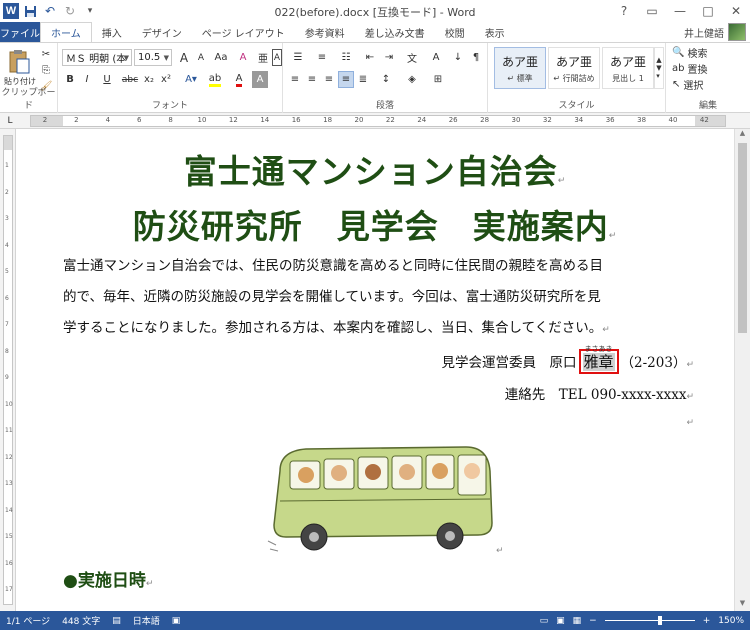  What do you see at coordinates (50, 11) in the screenshot?
I see `undo-icon: ↶` at bounding box center [50, 11].